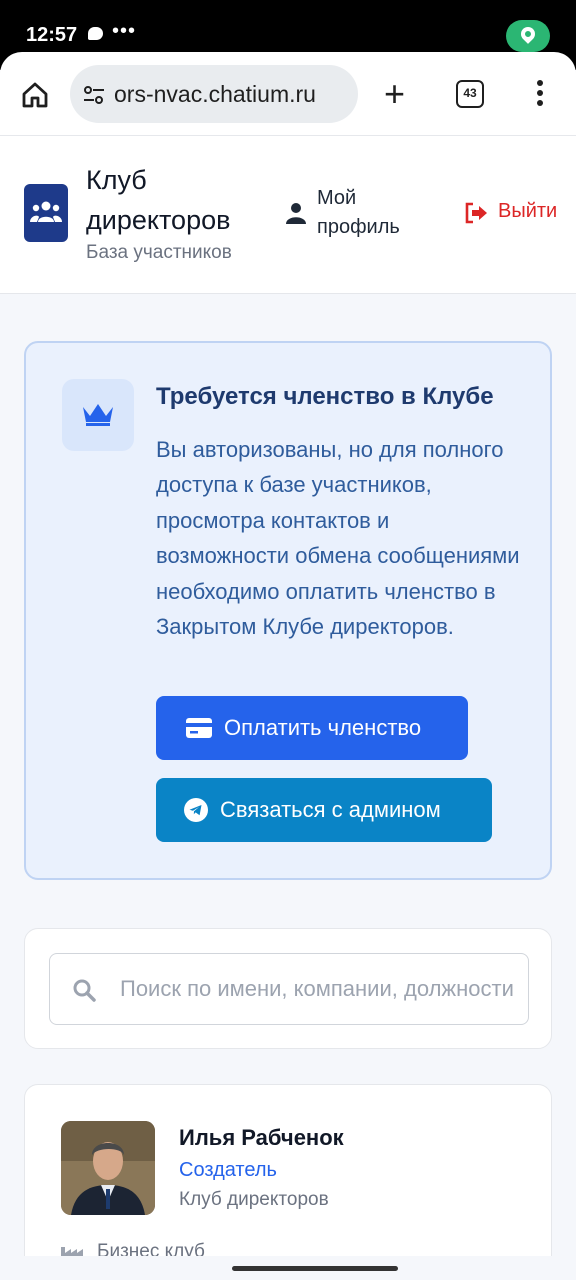  I want to click on avatar, so click(108, 1168).